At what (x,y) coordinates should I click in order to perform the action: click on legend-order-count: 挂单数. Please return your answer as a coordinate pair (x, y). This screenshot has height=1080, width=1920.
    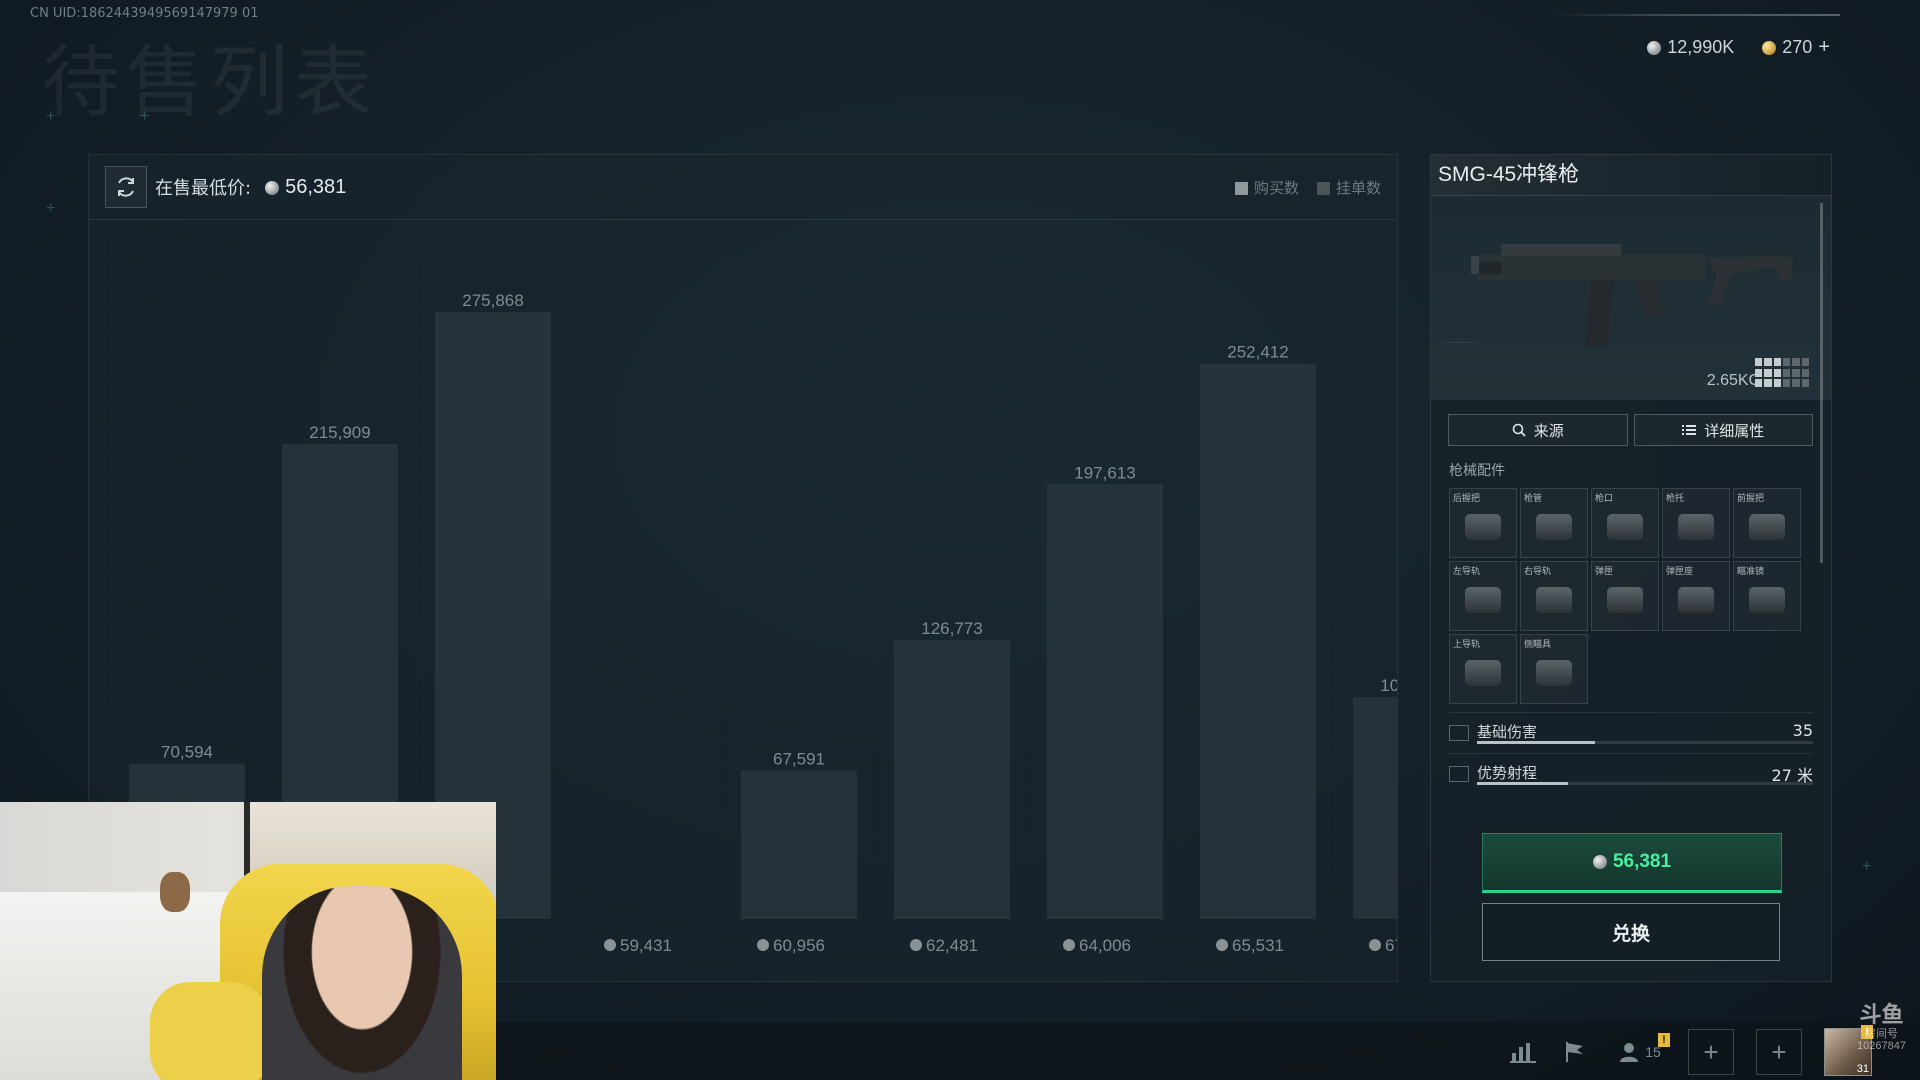
    Looking at the image, I should click on (1348, 187).